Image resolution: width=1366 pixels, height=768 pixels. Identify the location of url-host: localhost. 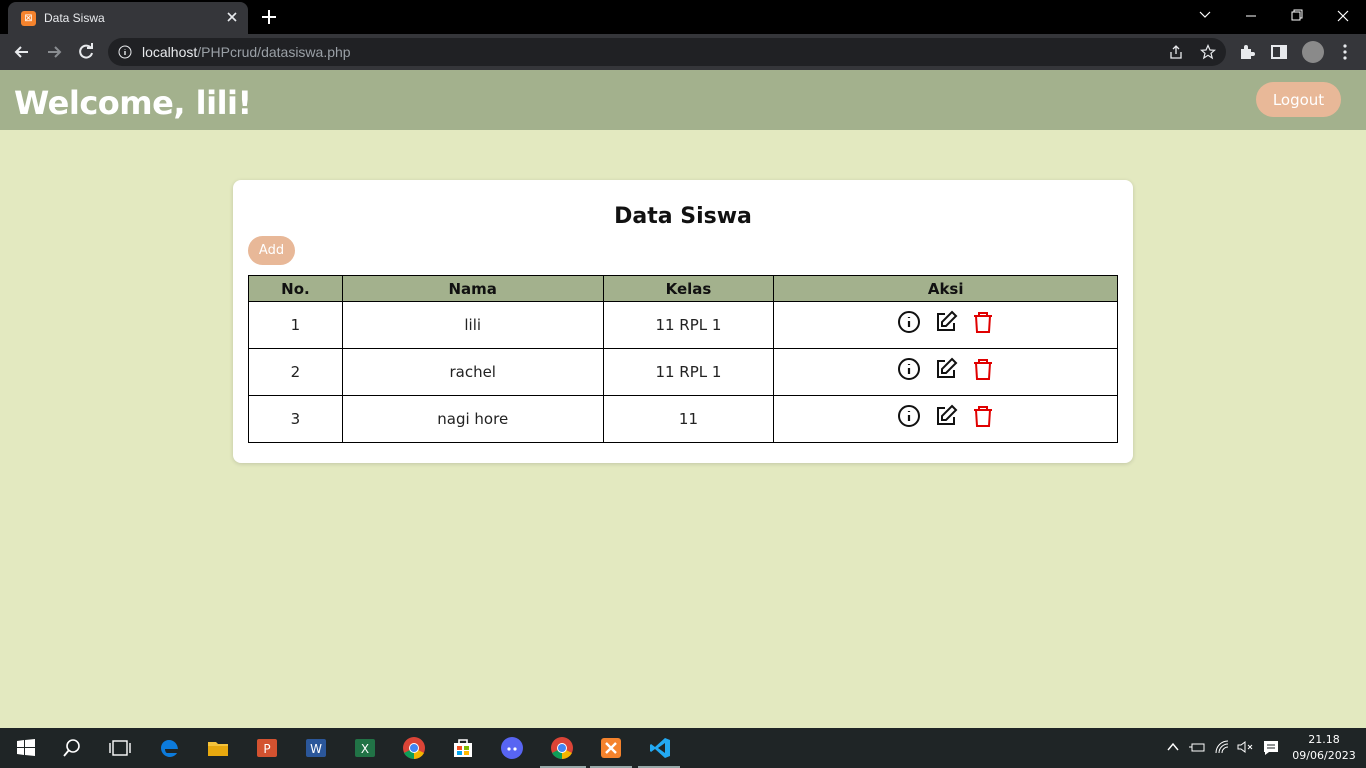
(170, 52).